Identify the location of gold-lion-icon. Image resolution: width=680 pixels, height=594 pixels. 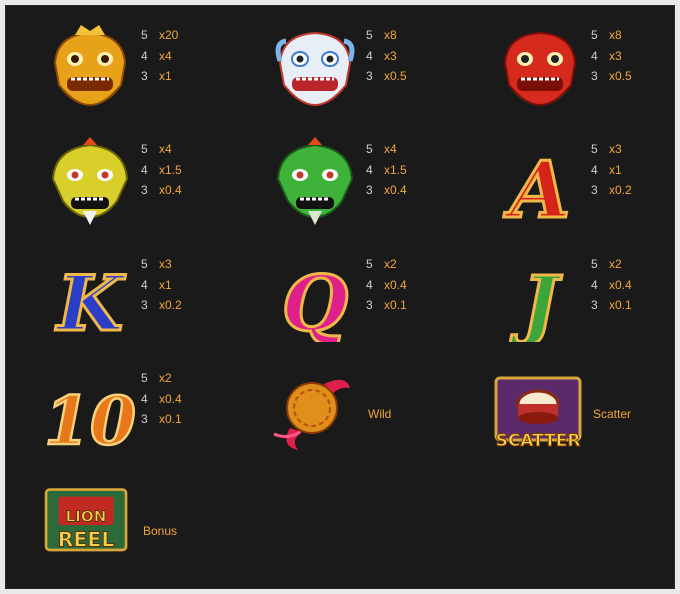
(90, 66).